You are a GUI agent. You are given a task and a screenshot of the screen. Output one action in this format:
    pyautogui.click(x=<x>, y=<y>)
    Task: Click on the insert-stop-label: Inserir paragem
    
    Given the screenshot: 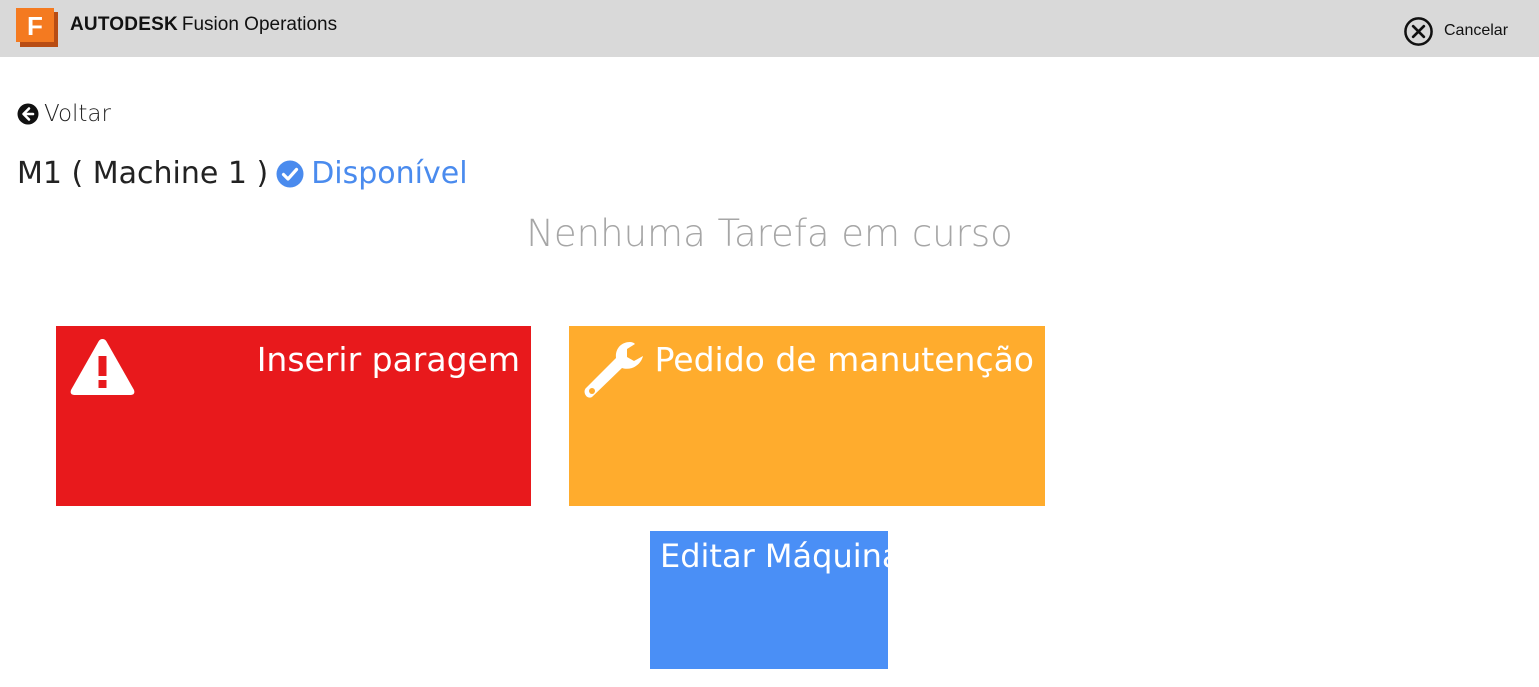 What is the action you would take?
    pyautogui.click(x=388, y=359)
    